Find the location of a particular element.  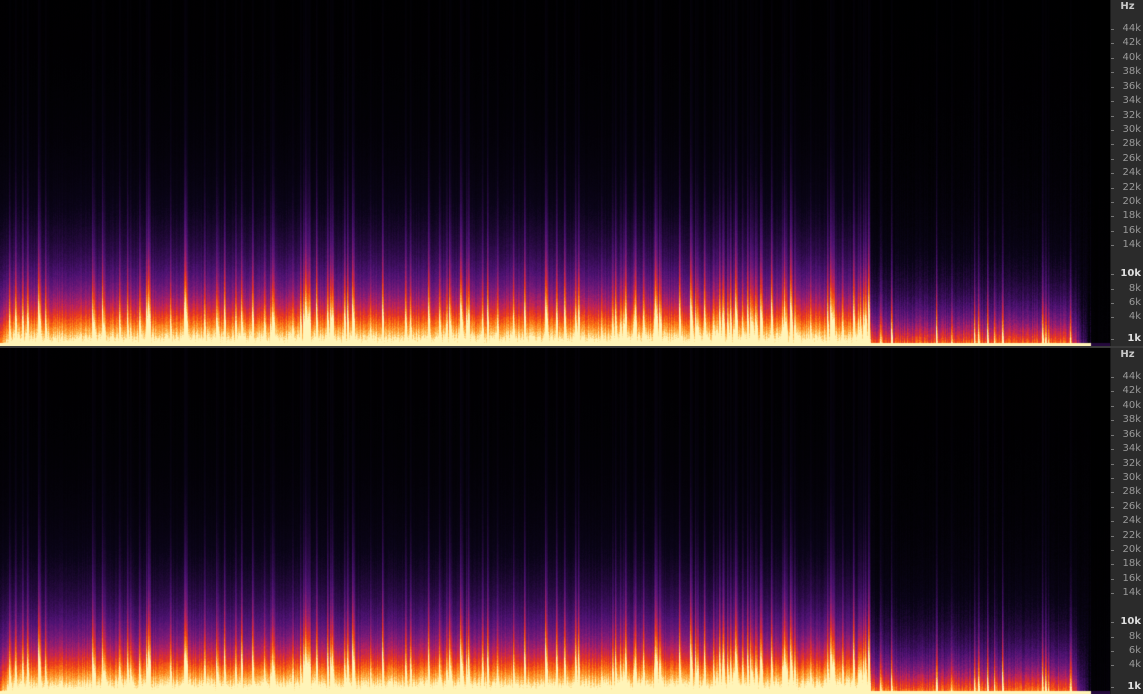

frequency-tick: 10k is located at coordinates (1127, 274).